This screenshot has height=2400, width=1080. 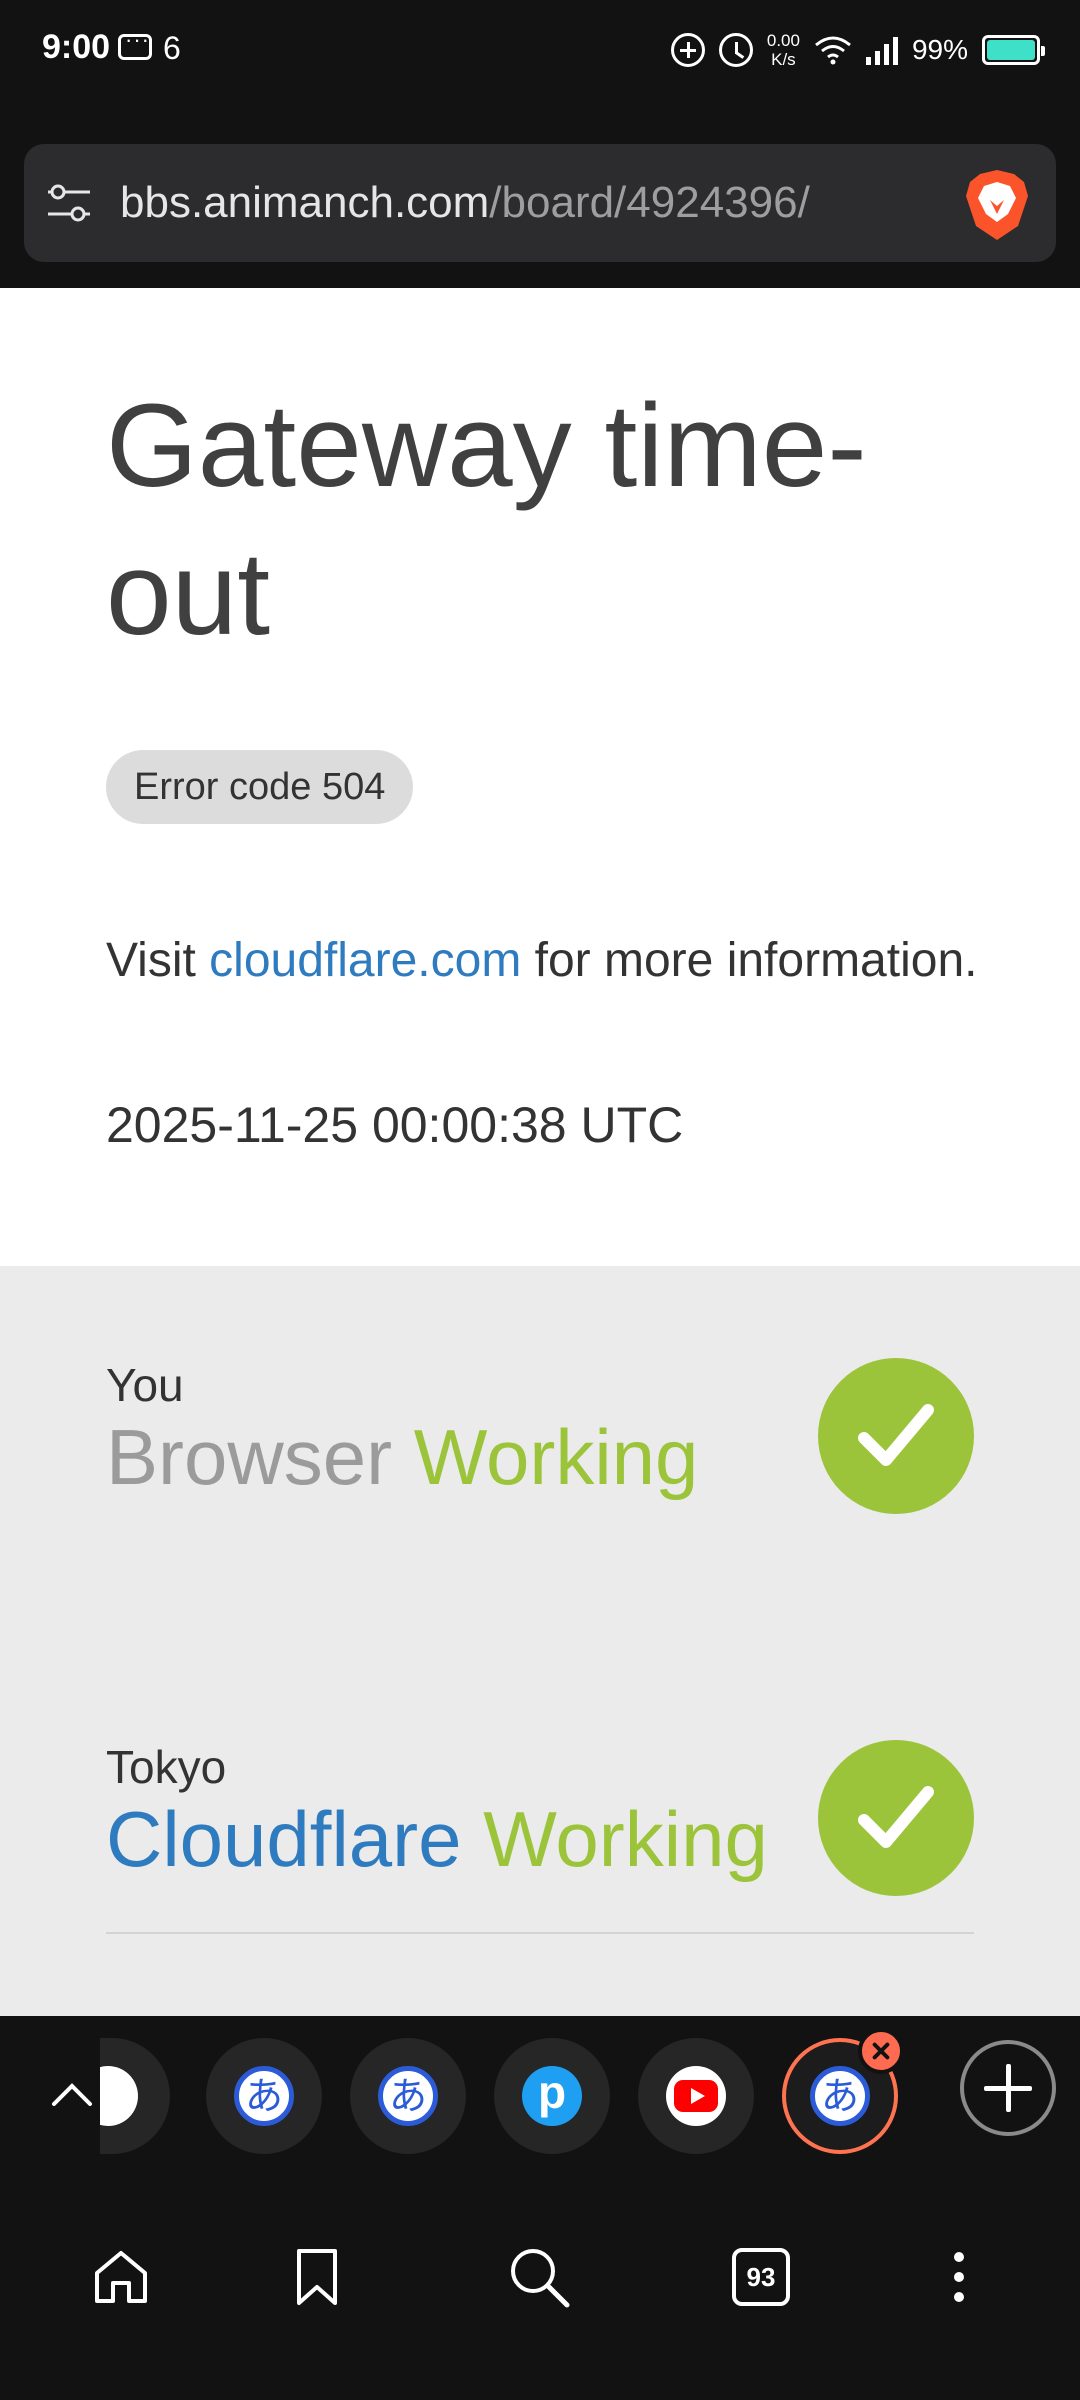 I want to click on status-line: Browser Working, so click(x=402, y=1457).